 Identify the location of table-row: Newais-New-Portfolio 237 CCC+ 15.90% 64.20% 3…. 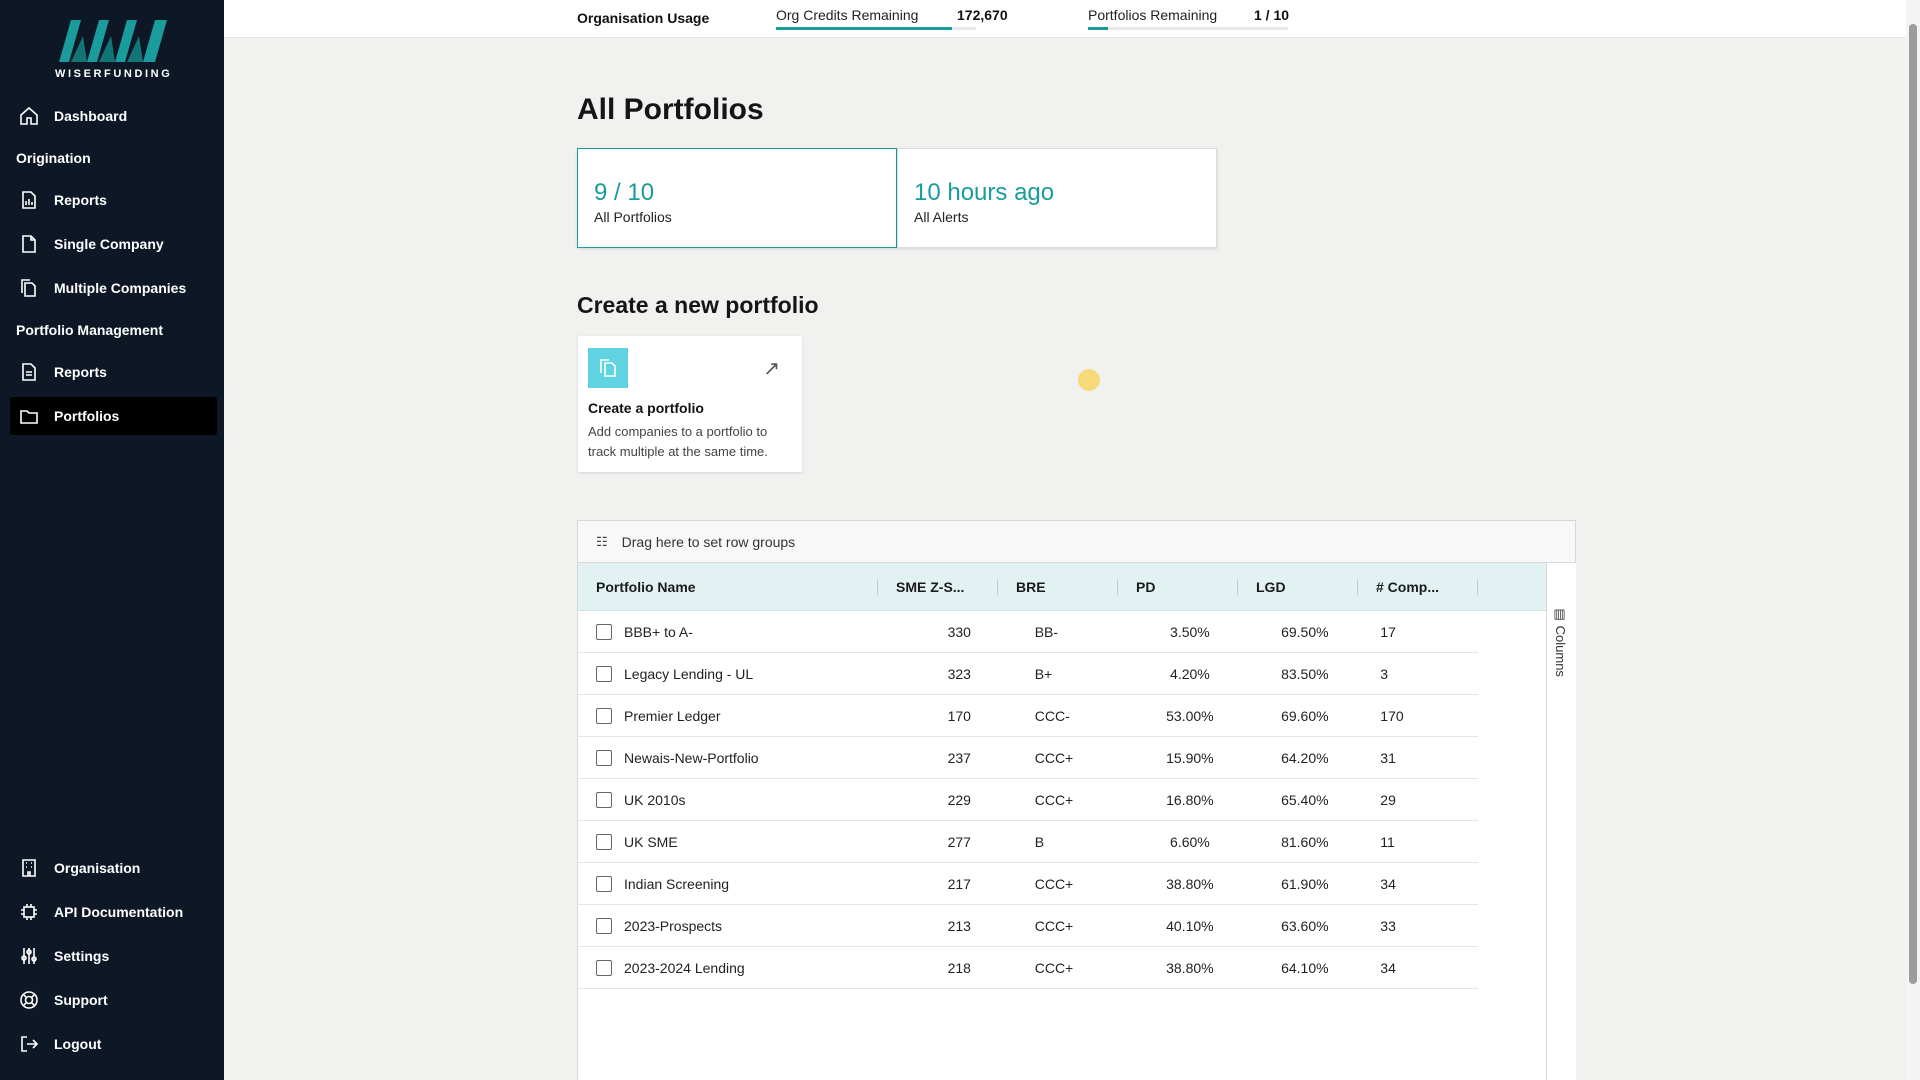
(1028, 758).